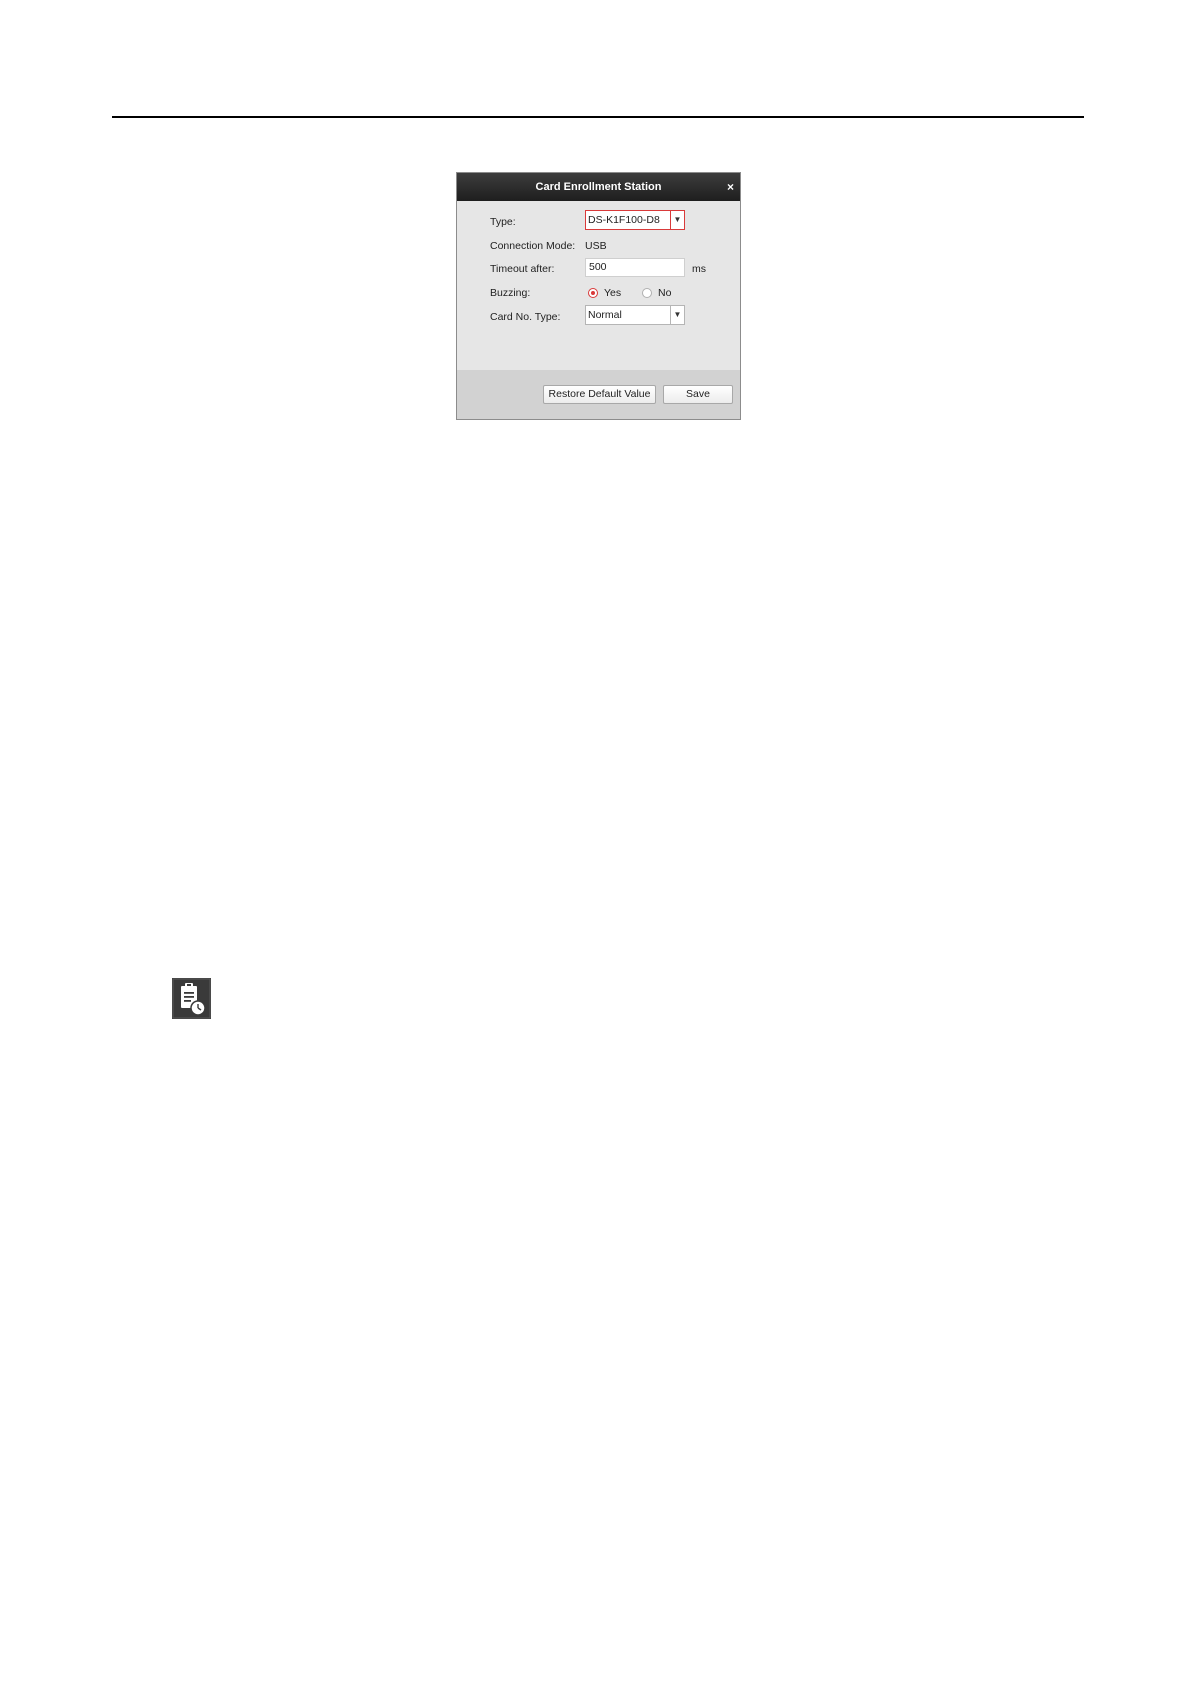 This screenshot has width=1191, height=1684. I want to click on note-clipboard-clock-icon, so click(191, 998).